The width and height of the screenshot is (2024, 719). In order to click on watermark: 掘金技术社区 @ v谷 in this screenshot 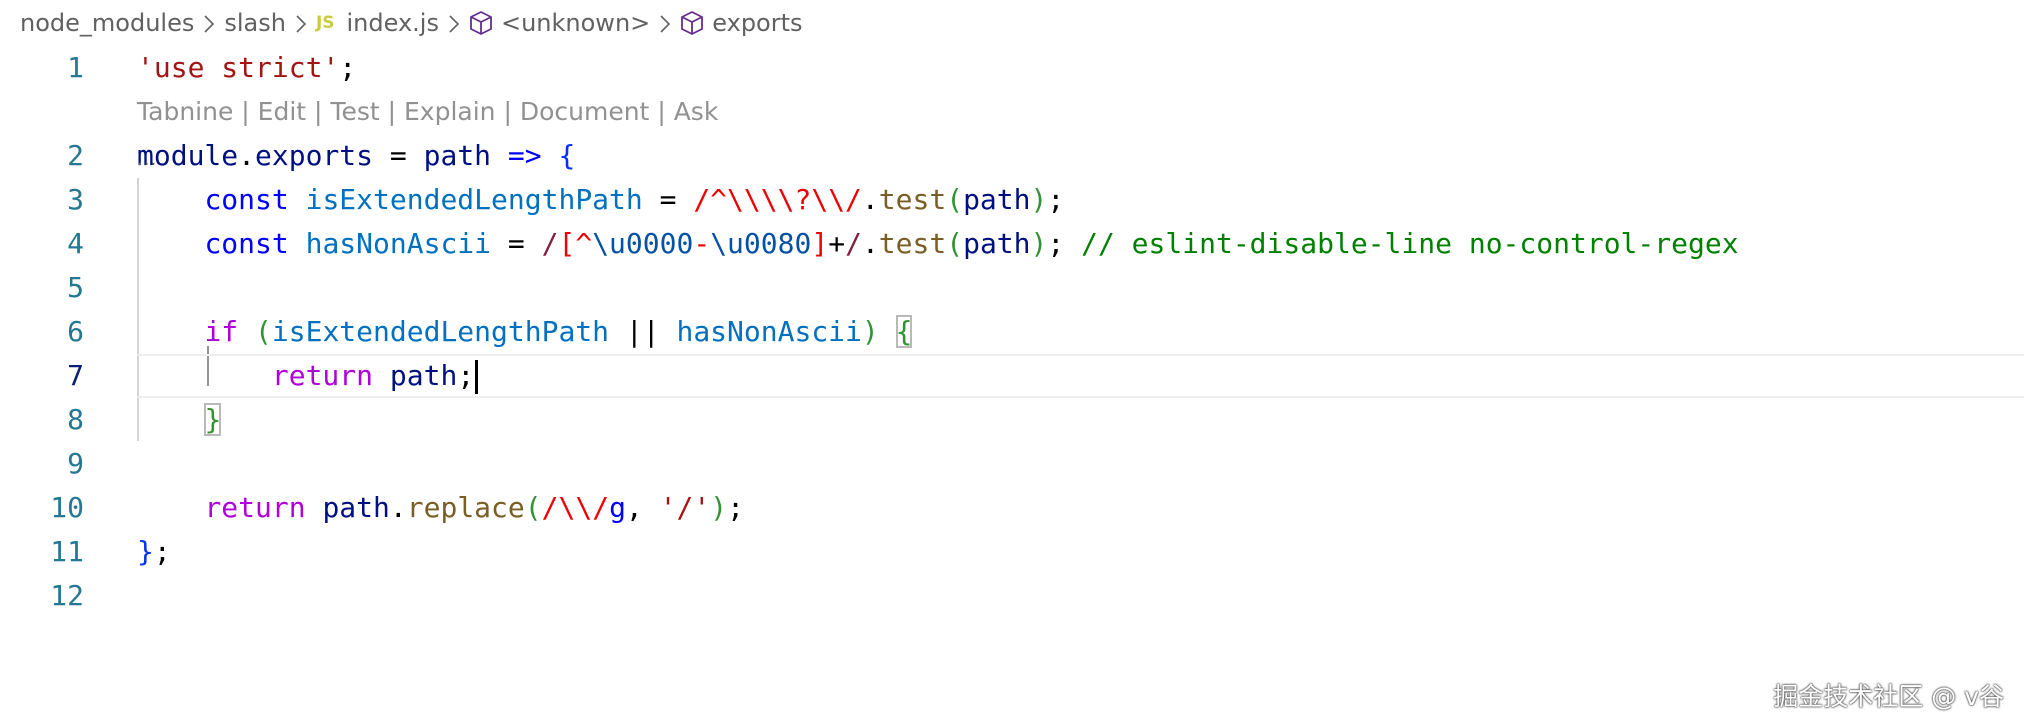, I will do `click(1888, 696)`.